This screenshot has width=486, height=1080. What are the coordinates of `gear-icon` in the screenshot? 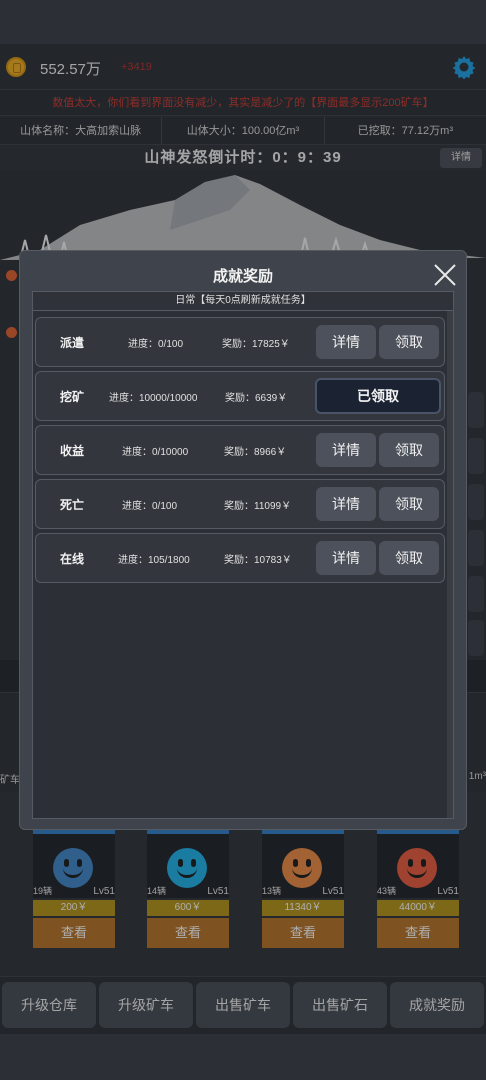 It's located at (464, 67).